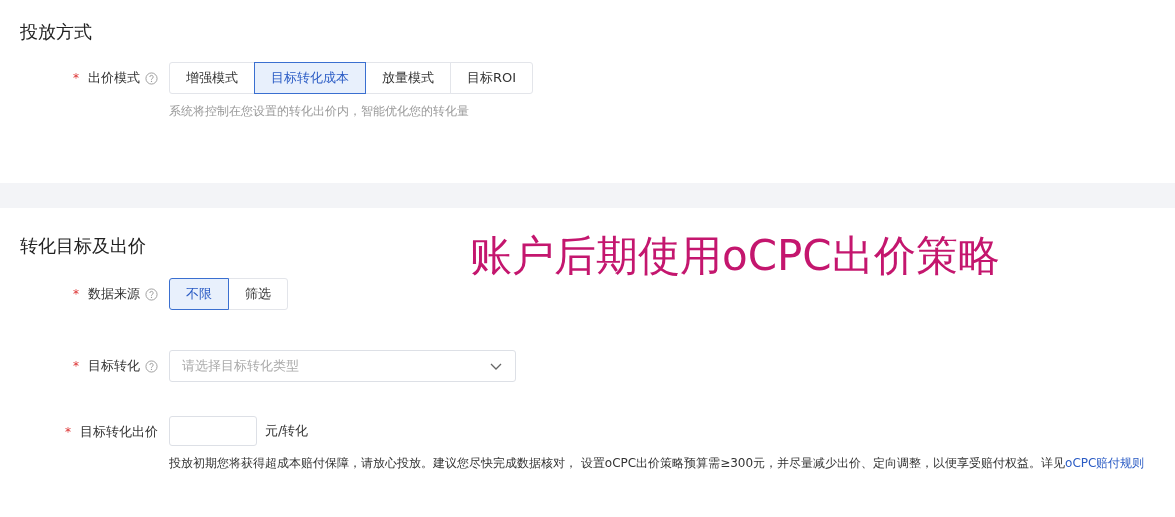 The height and width of the screenshot is (517, 1175). I want to click on option-button: 不限, so click(199, 294).